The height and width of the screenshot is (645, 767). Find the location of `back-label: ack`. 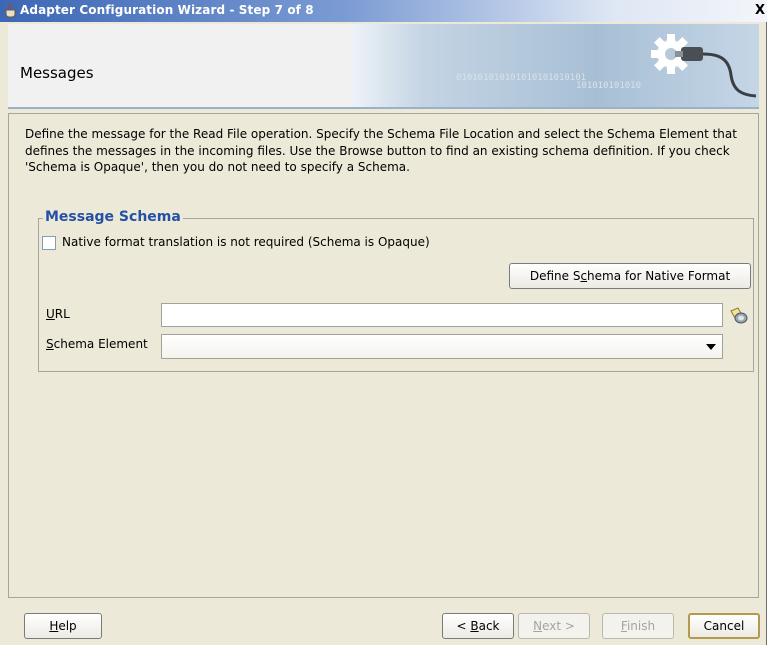

back-label: ack is located at coordinates (489, 626).